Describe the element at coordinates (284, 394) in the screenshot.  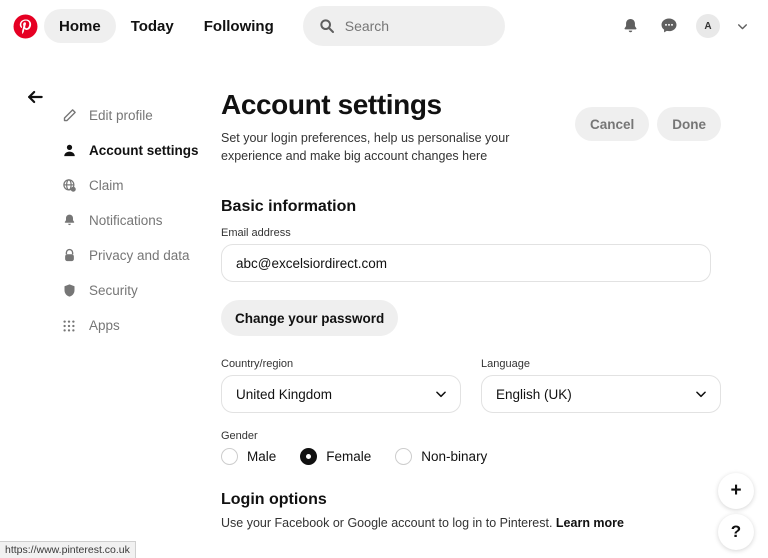
I see `country-select-value: United Kingdom` at that location.